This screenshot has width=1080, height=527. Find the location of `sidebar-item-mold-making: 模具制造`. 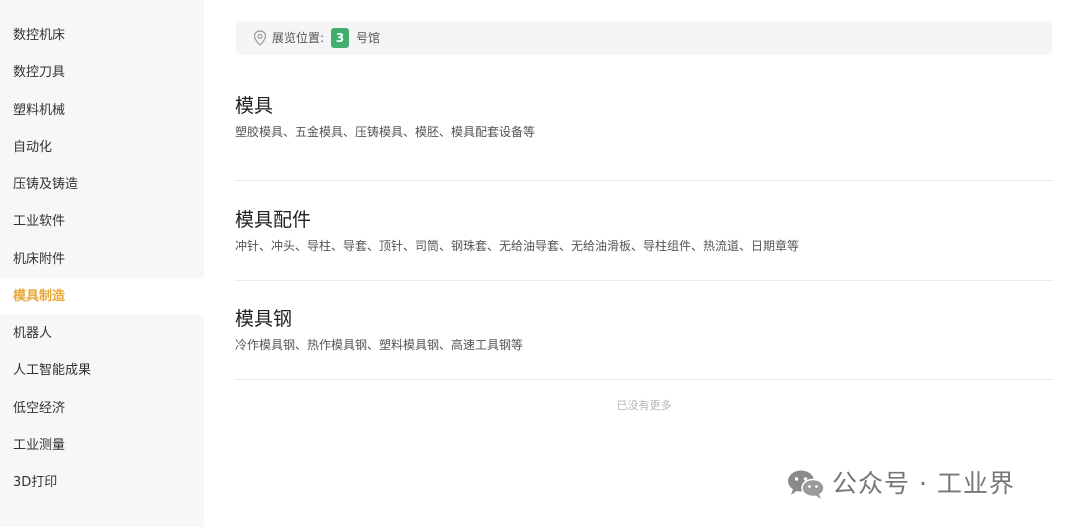

sidebar-item-mold-making: 模具制造 is located at coordinates (102, 296).